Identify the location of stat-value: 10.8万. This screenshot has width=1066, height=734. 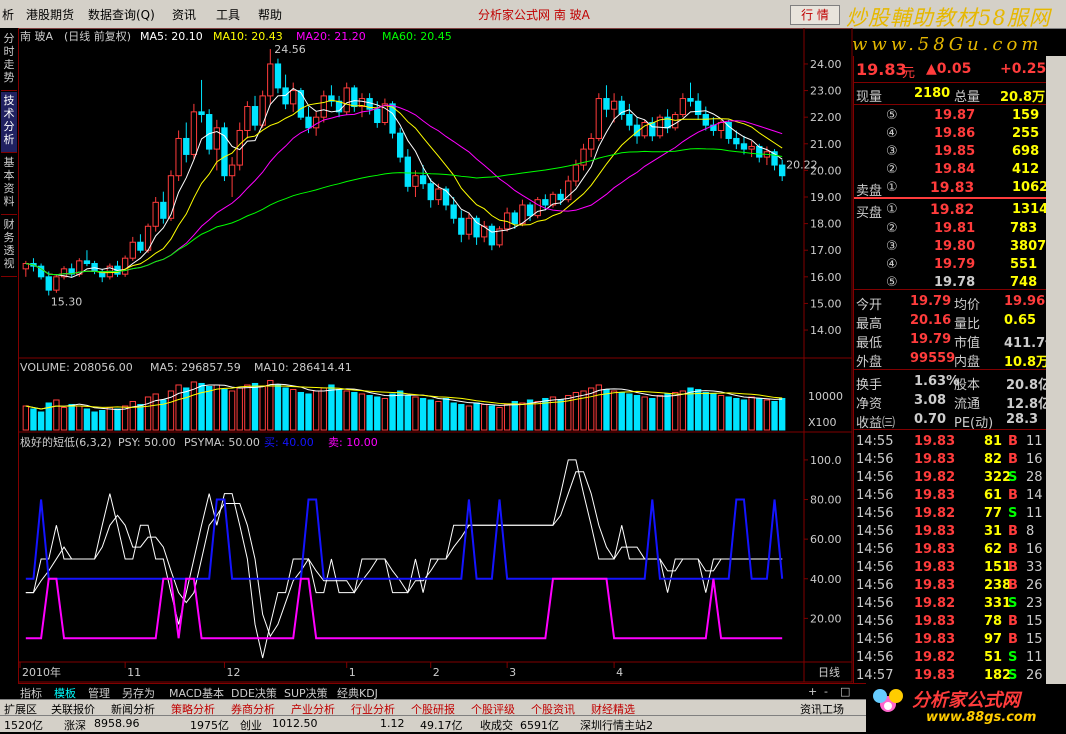
(1027, 362).